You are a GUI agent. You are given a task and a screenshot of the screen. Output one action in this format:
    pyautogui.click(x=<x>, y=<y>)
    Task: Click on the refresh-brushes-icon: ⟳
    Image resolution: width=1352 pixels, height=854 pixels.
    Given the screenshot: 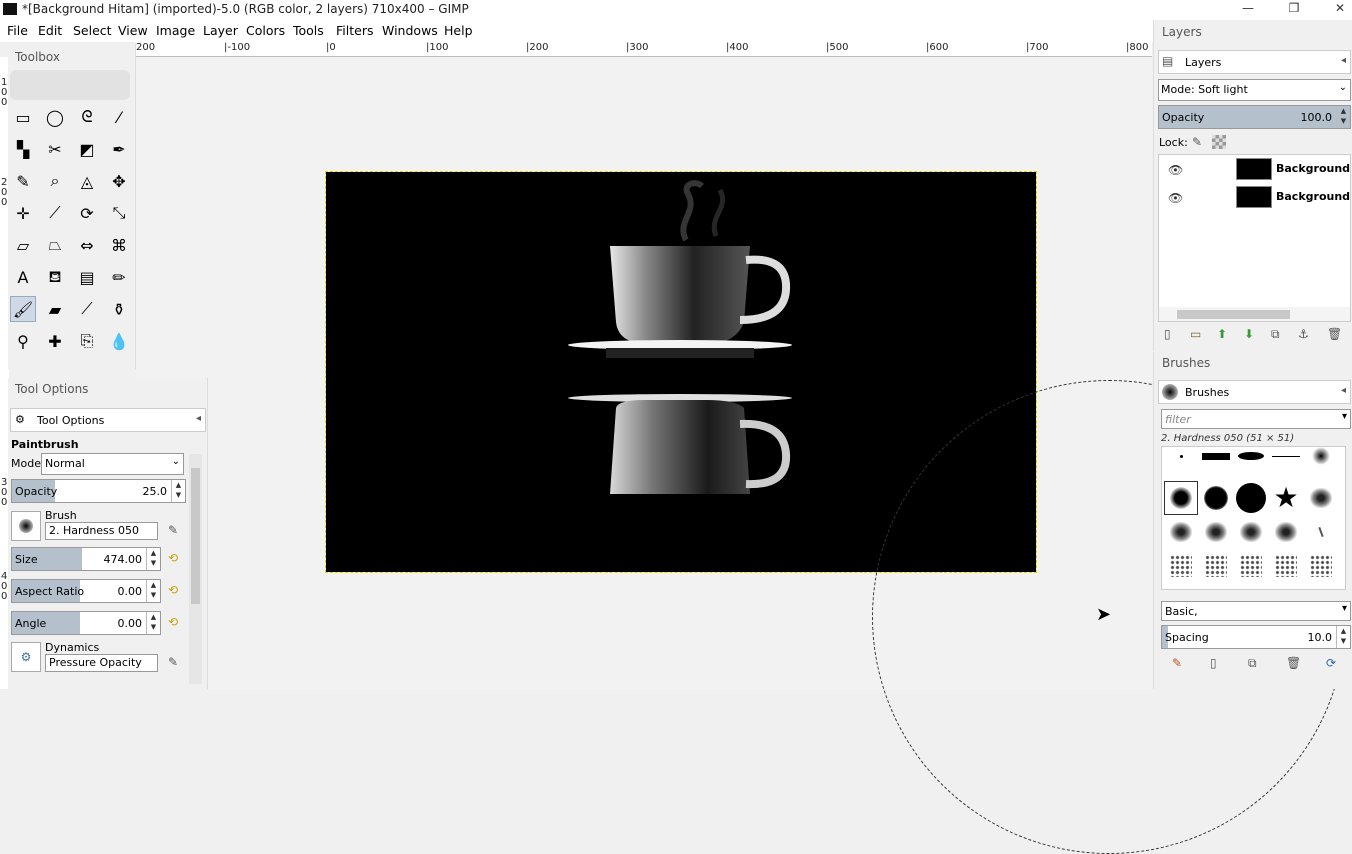 What is the action you would take?
    pyautogui.click(x=1331, y=663)
    